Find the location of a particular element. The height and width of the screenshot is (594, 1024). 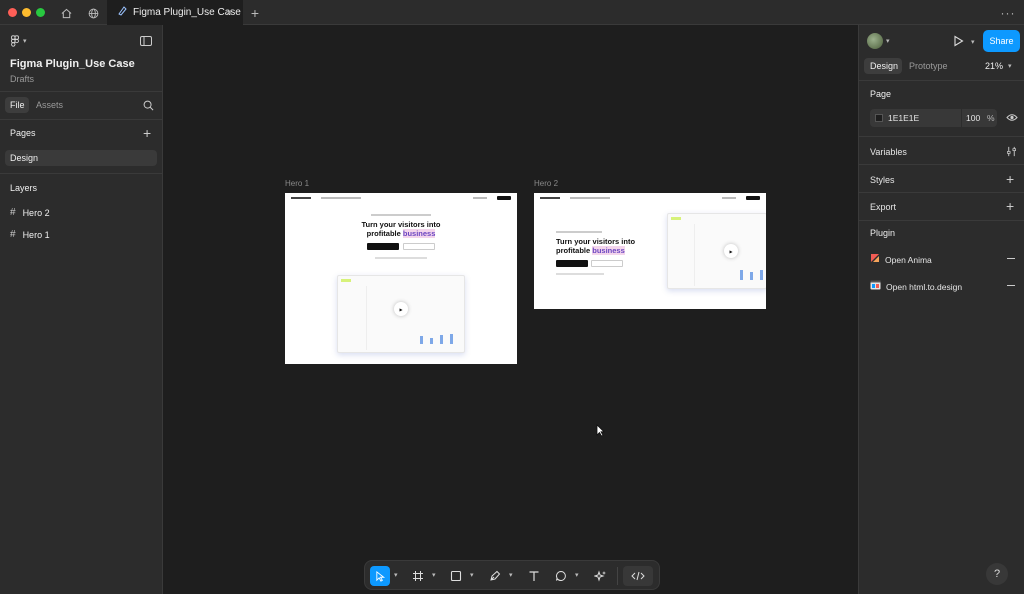

tab-figma-plugin-use-case: Figma Plugin_Use Case × is located at coordinates (175, 12).